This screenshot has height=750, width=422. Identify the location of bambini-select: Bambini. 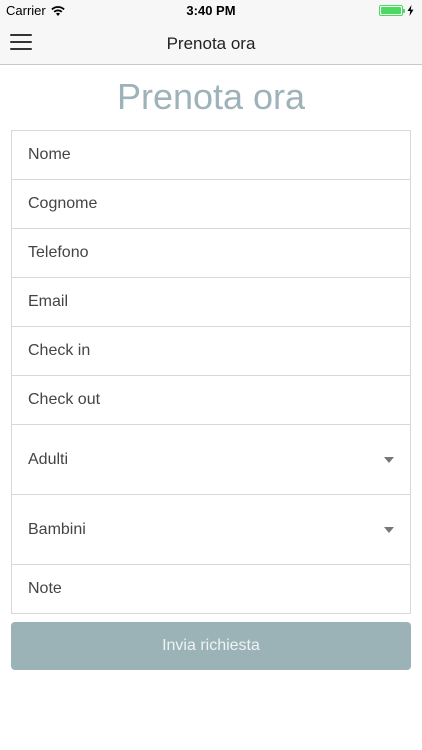
(211, 530).